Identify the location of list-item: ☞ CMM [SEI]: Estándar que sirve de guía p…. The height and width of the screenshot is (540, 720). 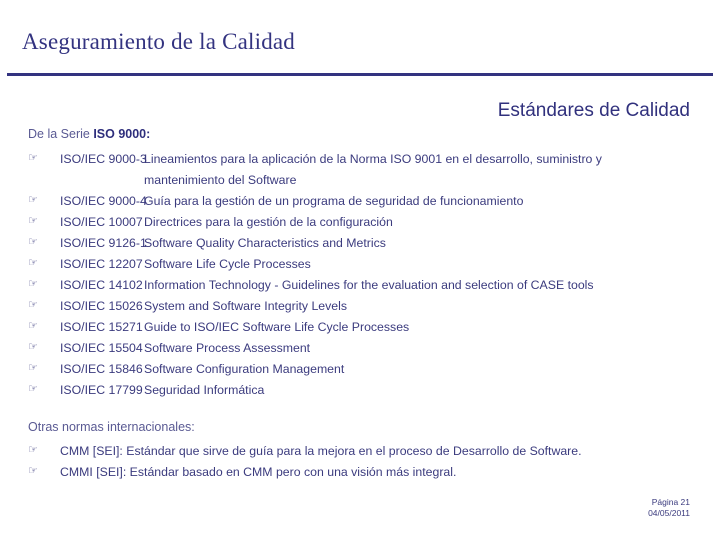
(360, 451).